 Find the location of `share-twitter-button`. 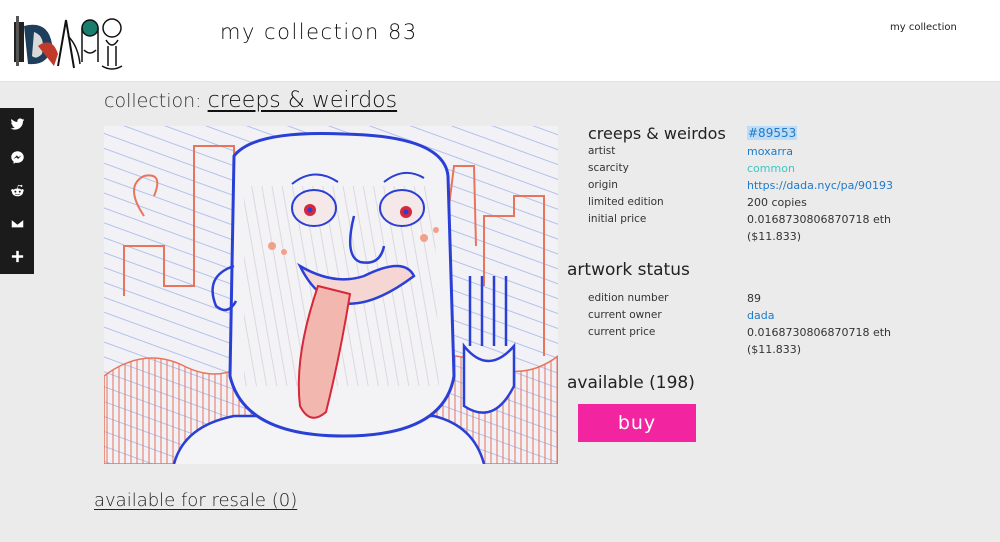

share-twitter-button is located at coordinates (17, 124).